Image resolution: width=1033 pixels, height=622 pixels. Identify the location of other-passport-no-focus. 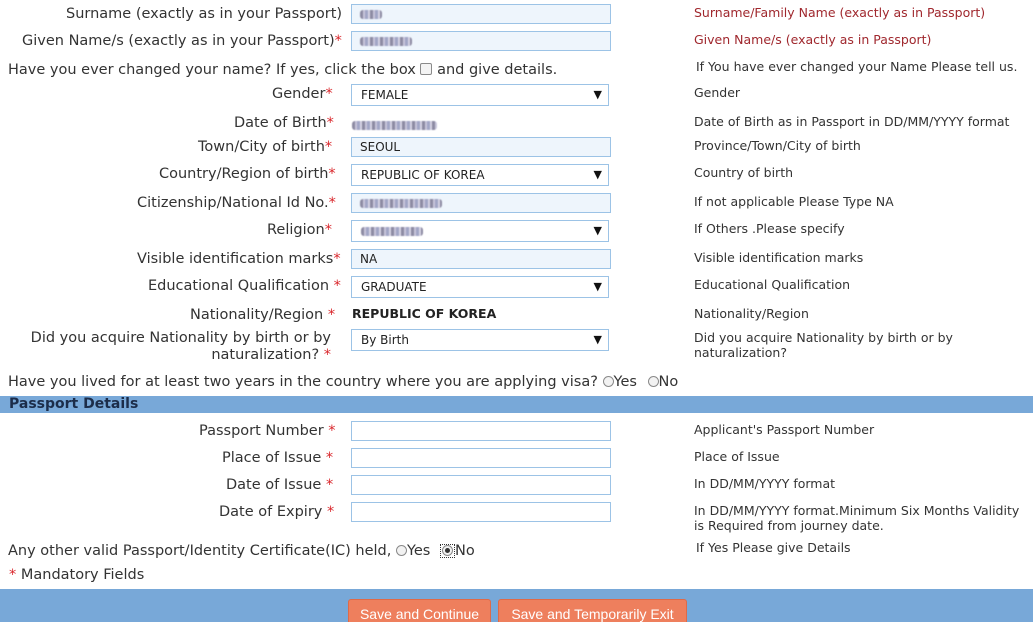
(447, 551).